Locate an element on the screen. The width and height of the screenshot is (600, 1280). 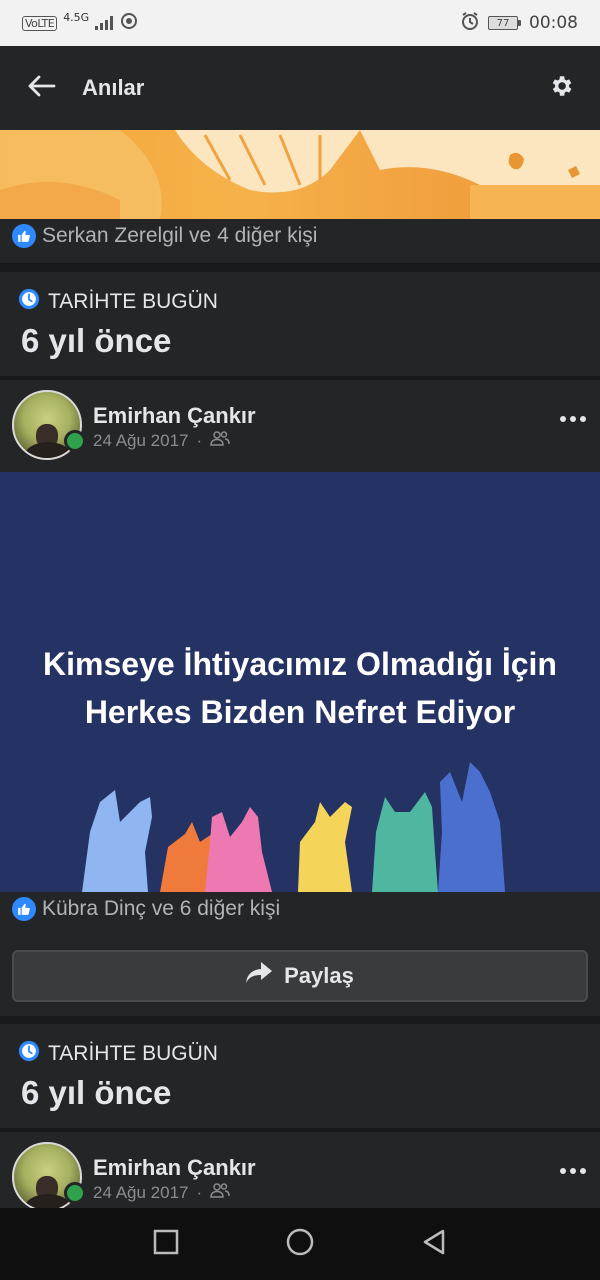
gear-icon is located at coordinates (561, 88).